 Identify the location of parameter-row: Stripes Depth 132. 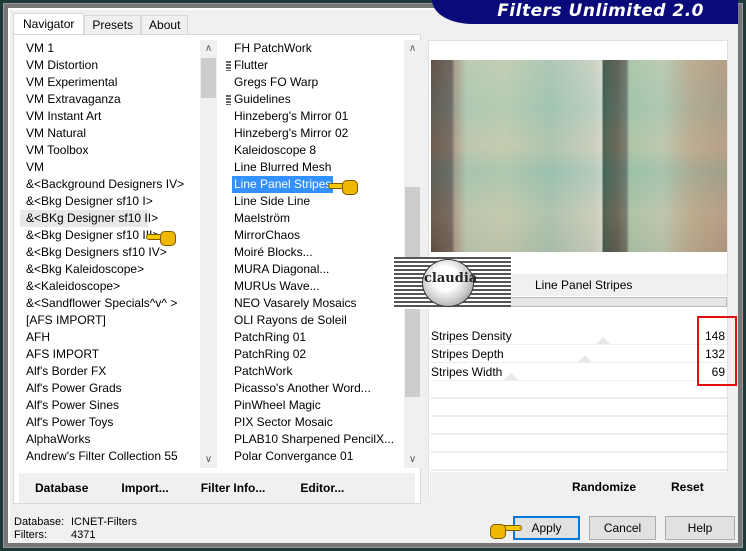
(579, 354).